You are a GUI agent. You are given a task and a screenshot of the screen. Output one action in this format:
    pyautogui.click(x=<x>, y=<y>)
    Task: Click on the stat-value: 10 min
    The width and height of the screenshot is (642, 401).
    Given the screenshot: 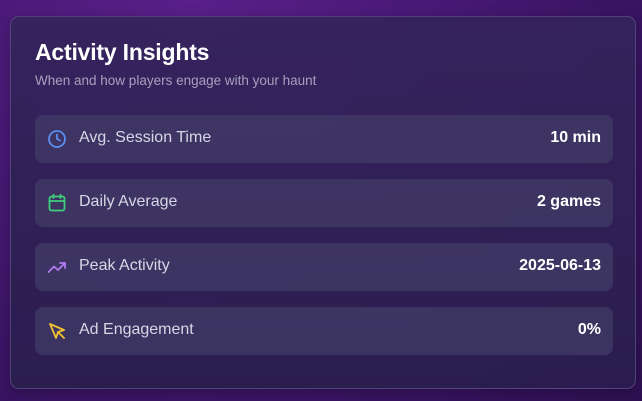 What is the action you would take?
    pyautogui.click(x=575, y=137)
    